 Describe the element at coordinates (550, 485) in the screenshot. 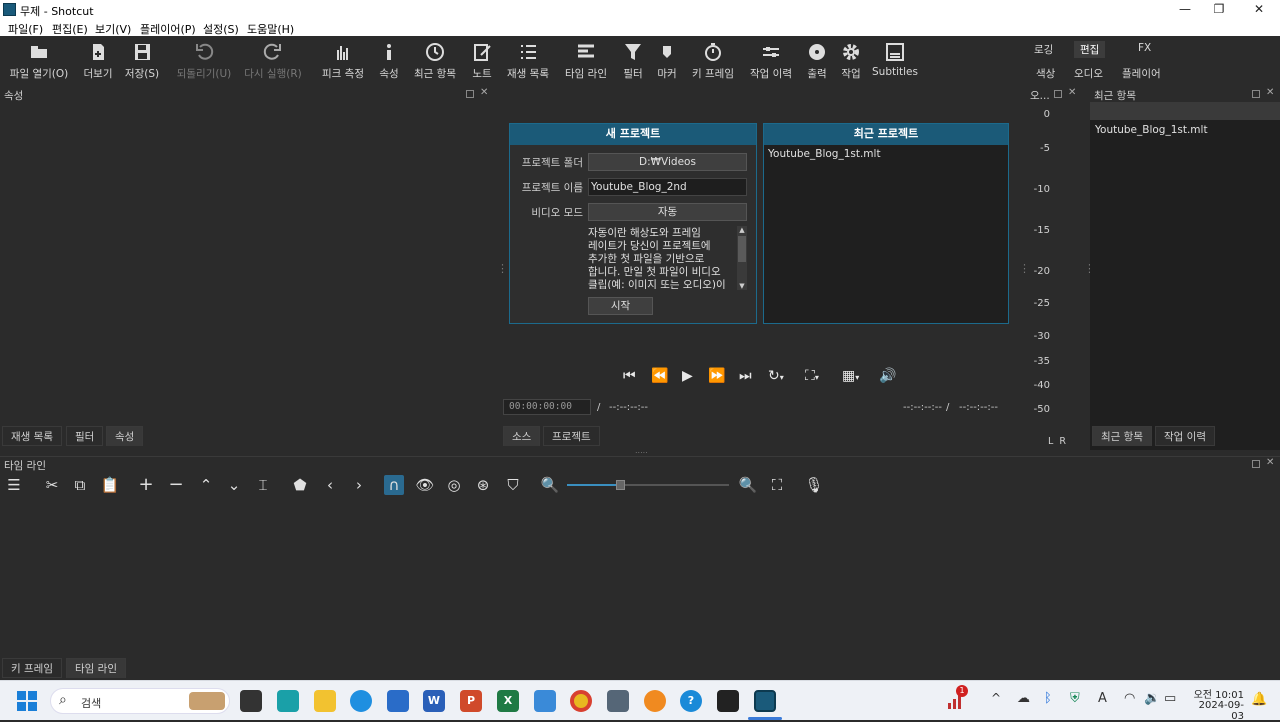

I see `zoom-out-icon: 🔍` at that location.